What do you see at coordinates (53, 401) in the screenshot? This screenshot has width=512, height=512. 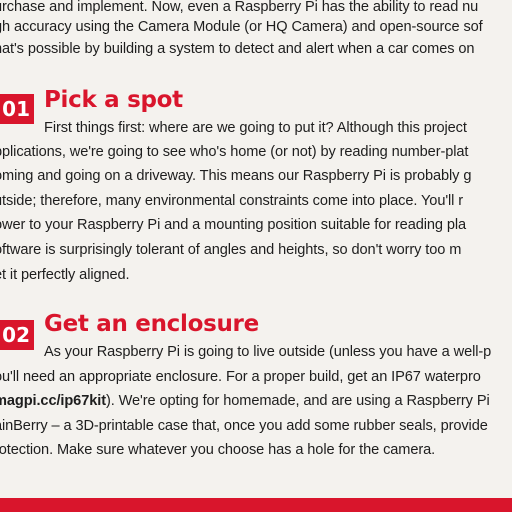 I see `enclosure-kit-link: magpi.cc/ip67kit` at bounding box center [53, 401].